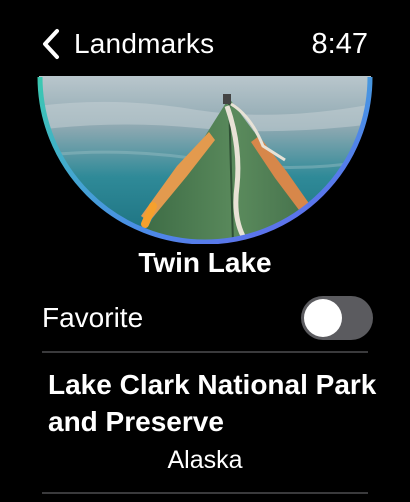 This screenshot has height=502, width=410. I want to click on chevron-left-icon, so click(51, 44).